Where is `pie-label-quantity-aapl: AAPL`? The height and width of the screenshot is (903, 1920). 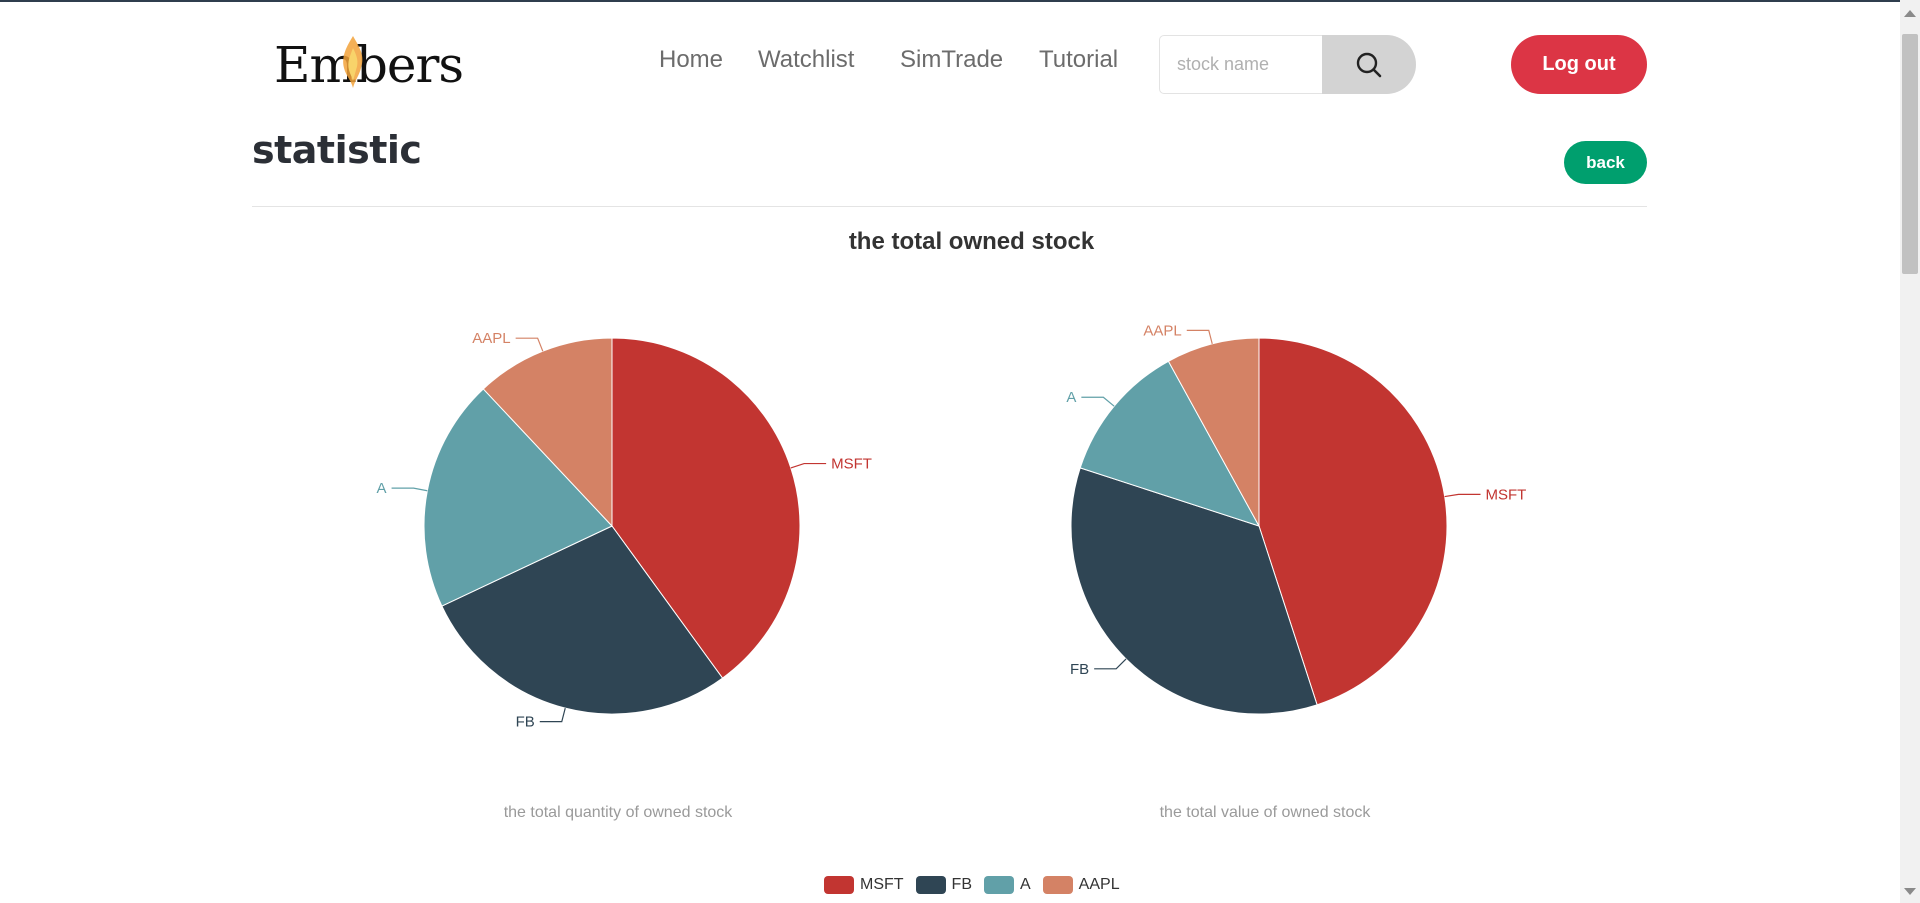
pie-label-quantity-aapl: AAPL is located at coordinates (491, 338).